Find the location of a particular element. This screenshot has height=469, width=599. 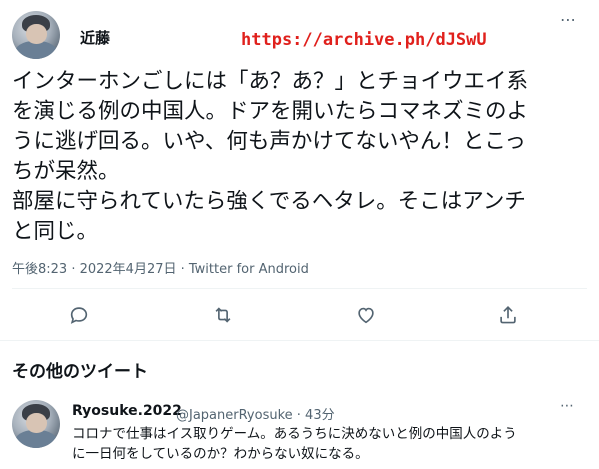

reply-button is located at coordinates (81, 317).